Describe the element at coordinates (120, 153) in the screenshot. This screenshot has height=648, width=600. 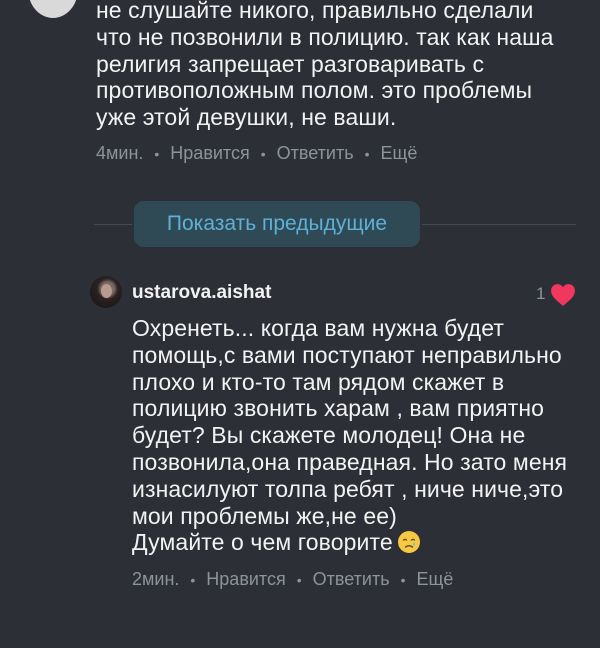
I see `comment-time: 4мин.` at that location.